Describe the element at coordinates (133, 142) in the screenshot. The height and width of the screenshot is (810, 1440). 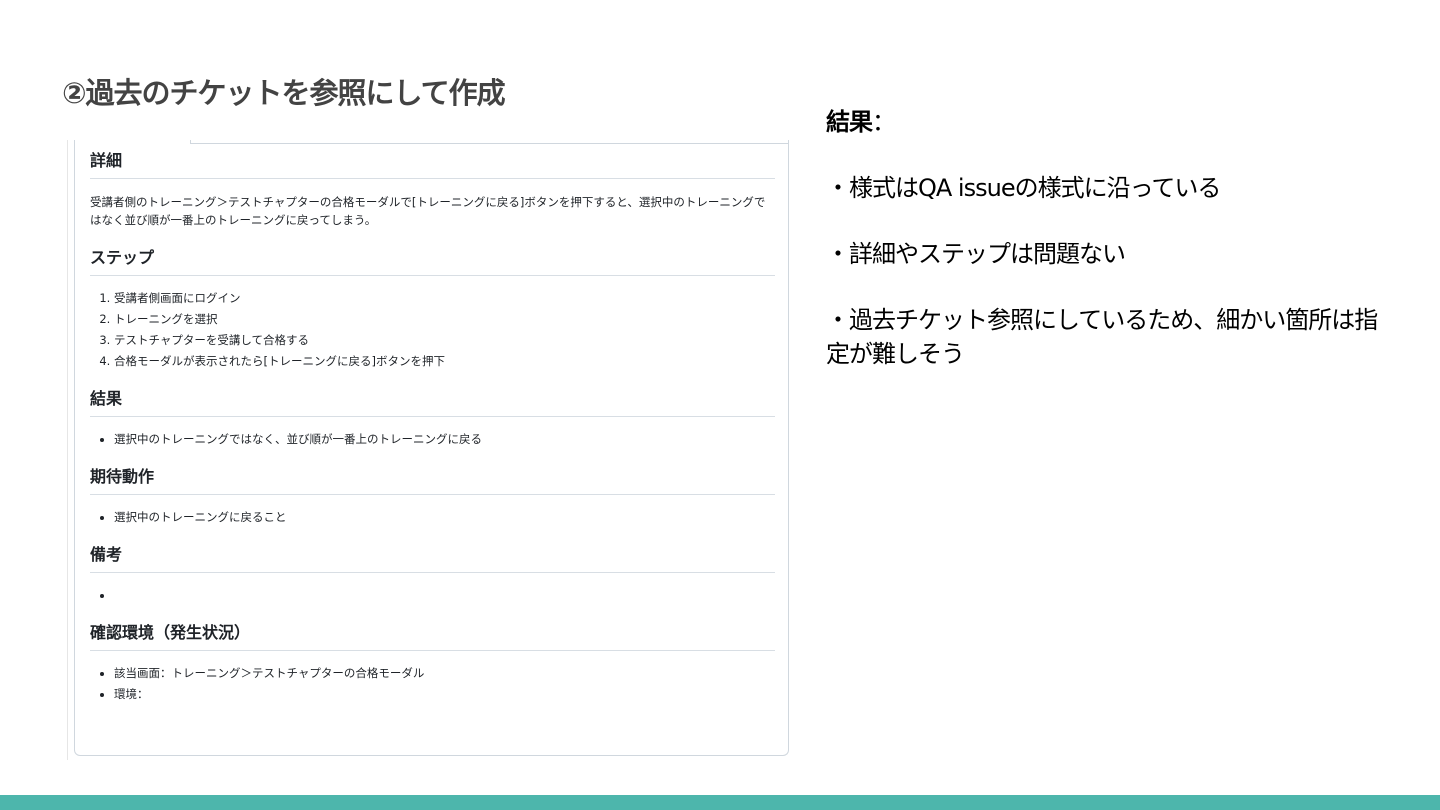
I see `tab-stub` at that location.